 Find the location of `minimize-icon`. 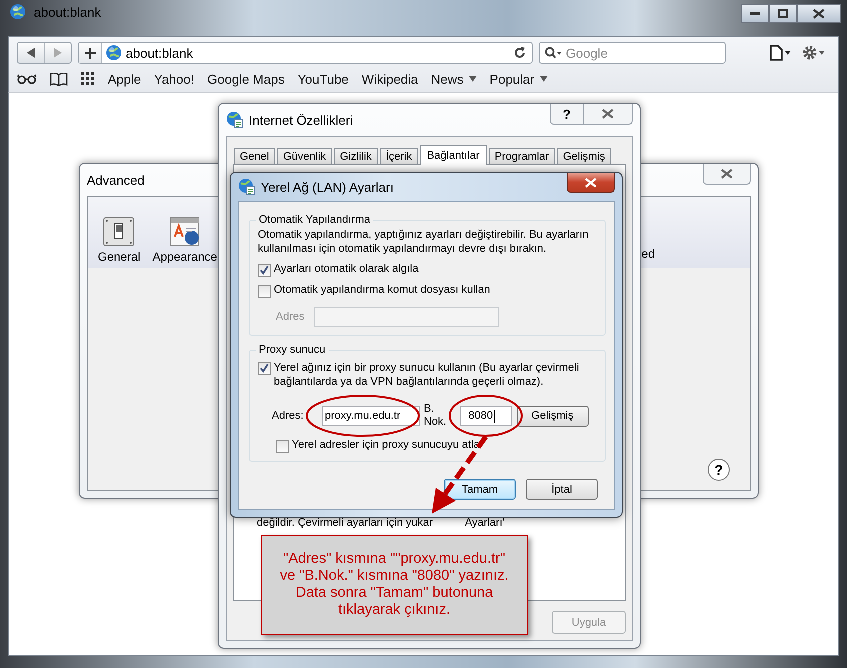

minimize-icon is located at coordinates (755, 14).